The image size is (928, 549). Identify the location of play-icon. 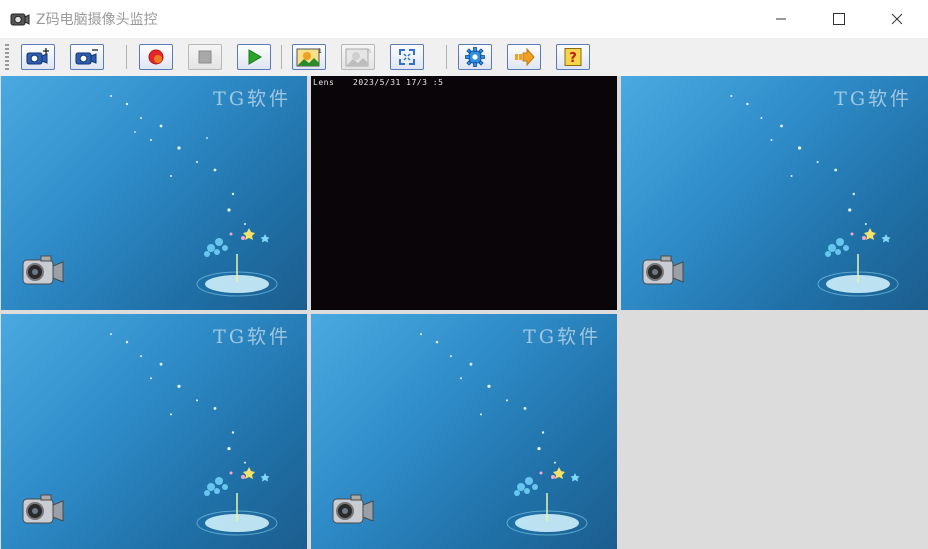
(255, 57).